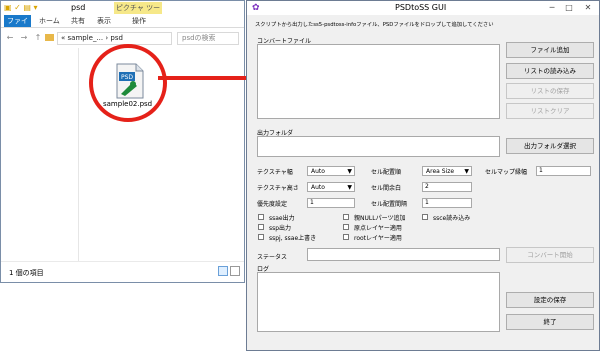  Describe the element at coordinates (550, 255) in the screenshot. I see `start-convert-button: コンバート開始` at that location.